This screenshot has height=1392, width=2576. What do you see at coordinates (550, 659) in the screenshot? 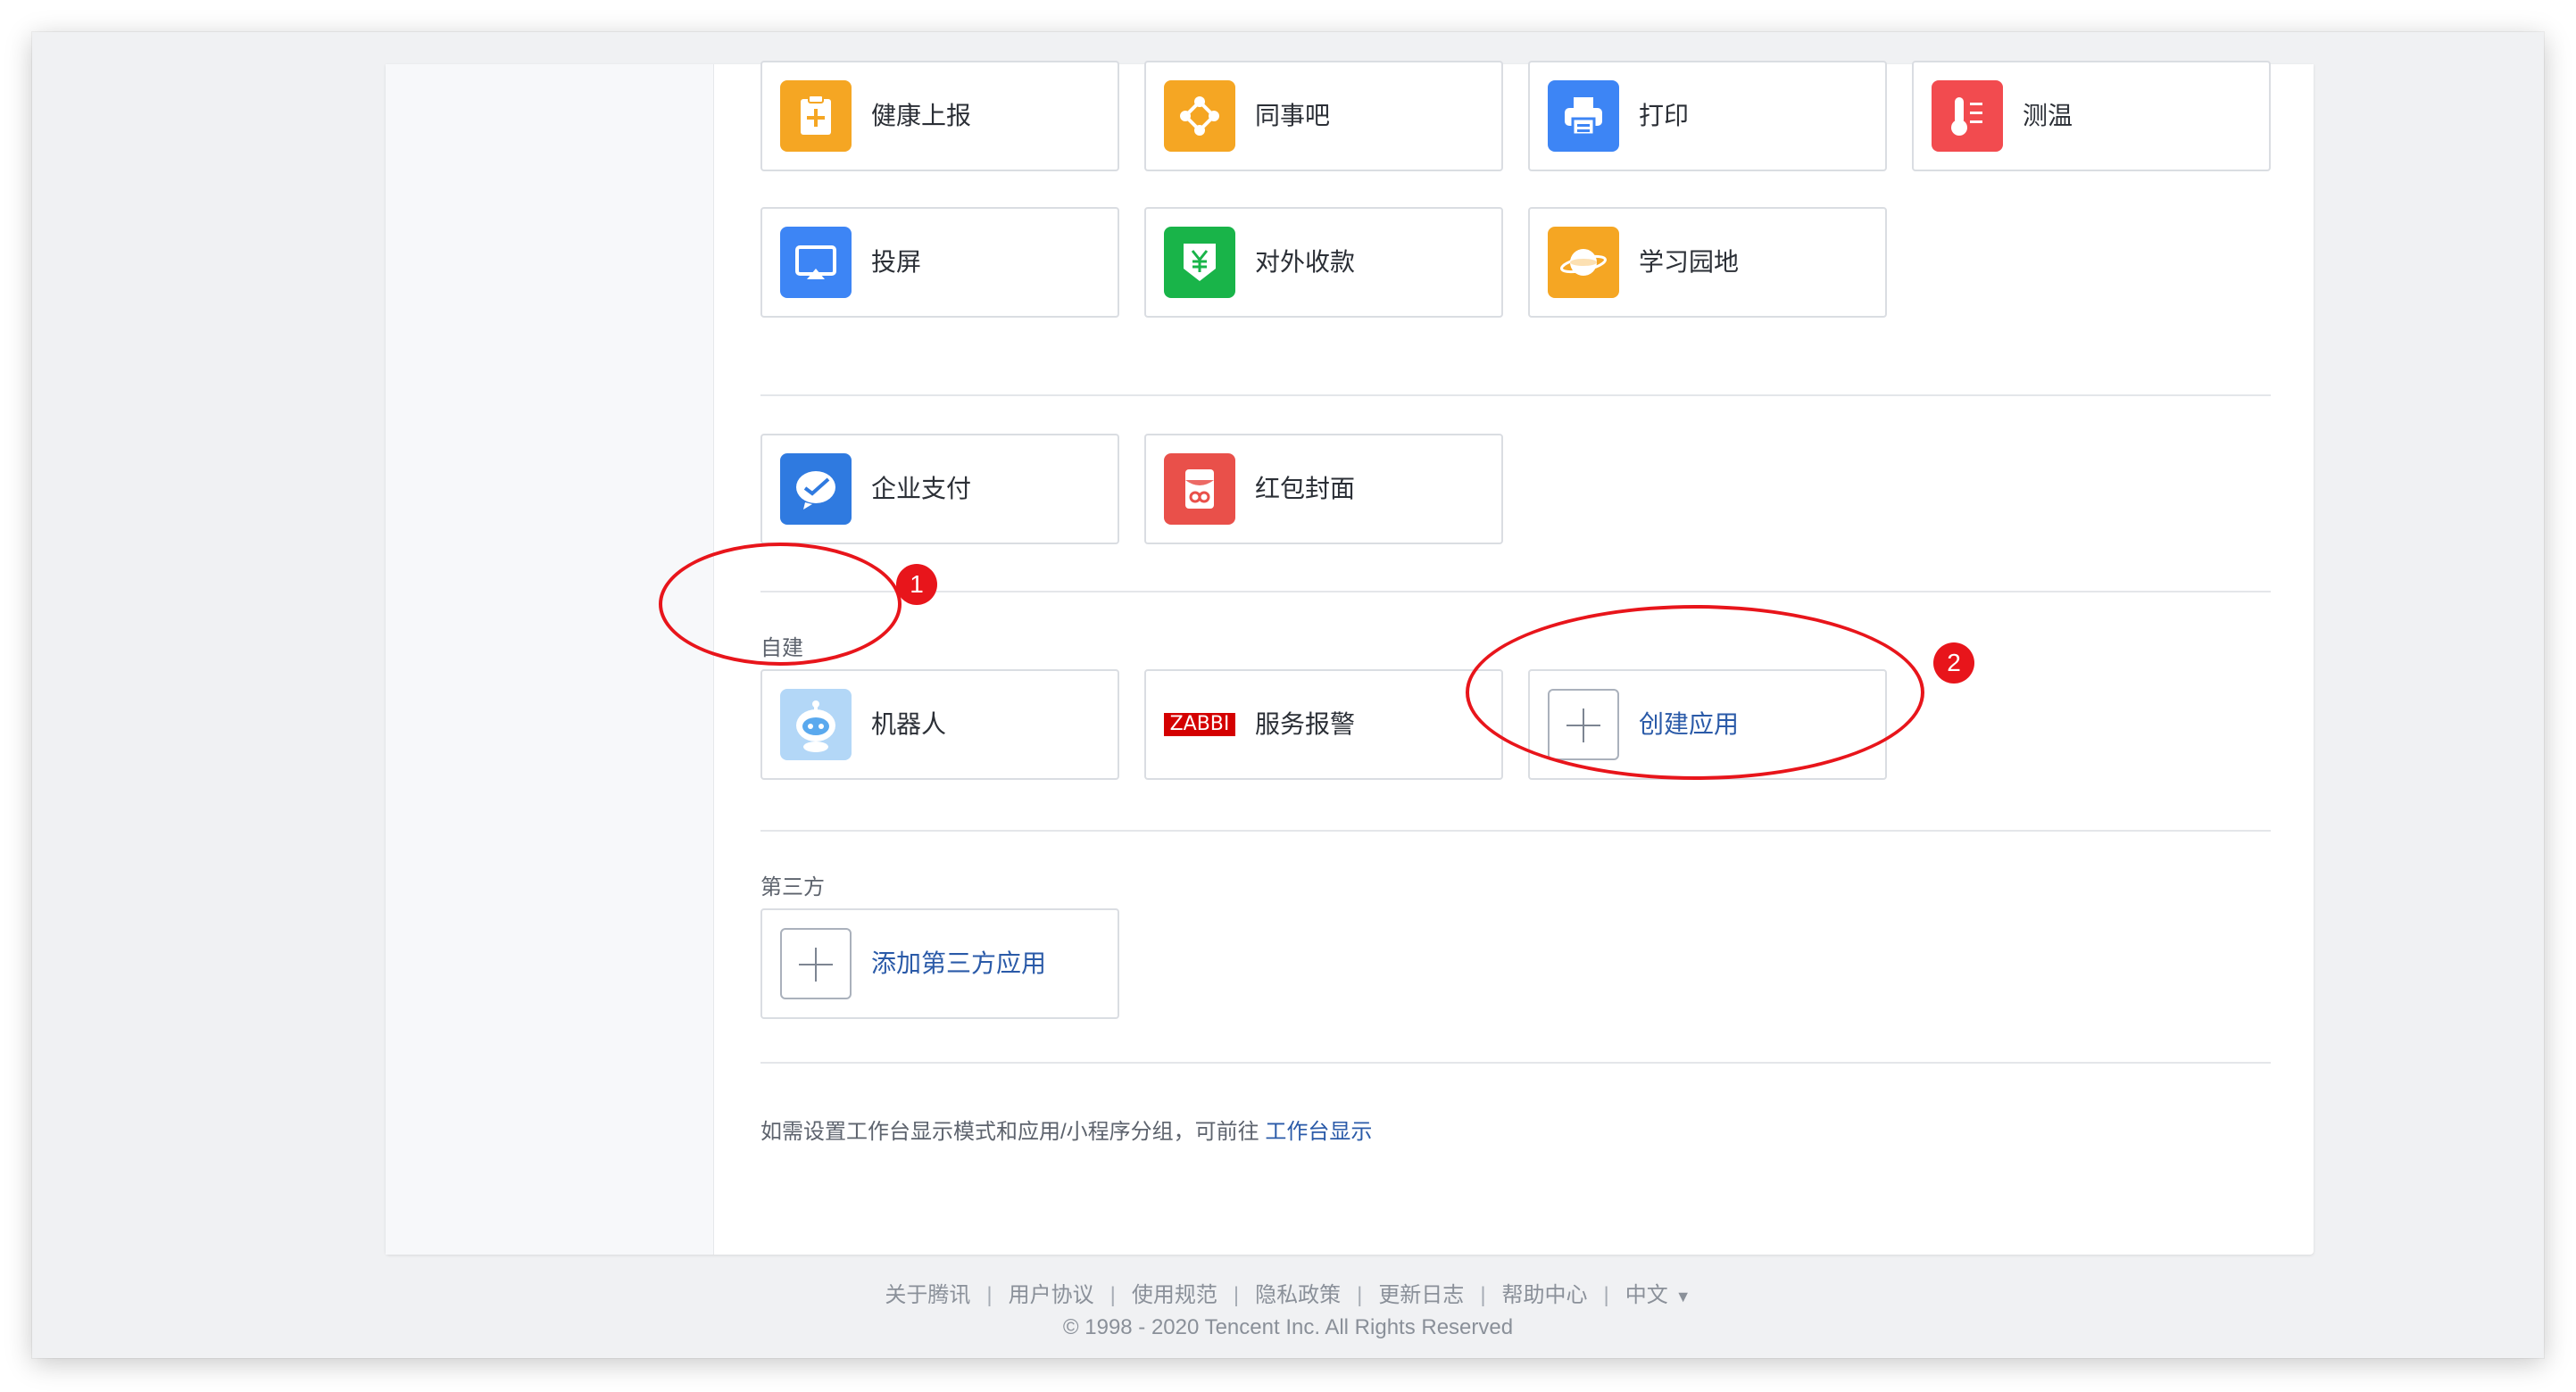
I see `left-sidebar` at bounding box center [550, 659].